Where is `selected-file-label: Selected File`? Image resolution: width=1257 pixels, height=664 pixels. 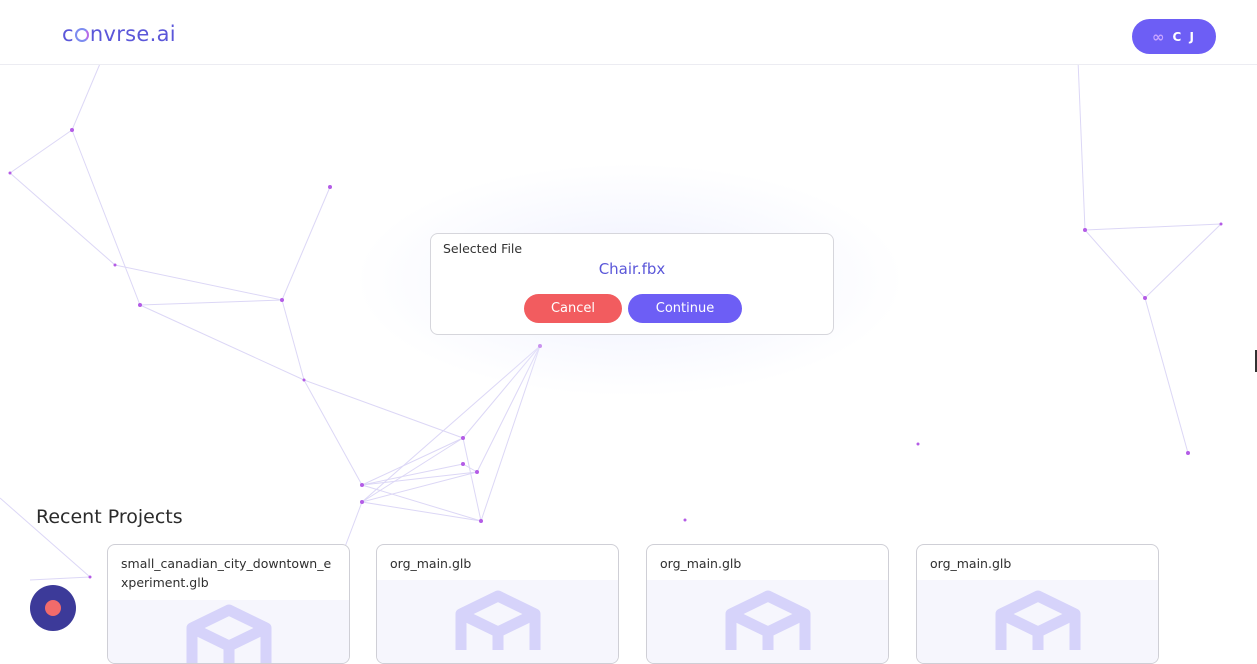
selected-file-label: Selected File is located at coordinates (483, 248).